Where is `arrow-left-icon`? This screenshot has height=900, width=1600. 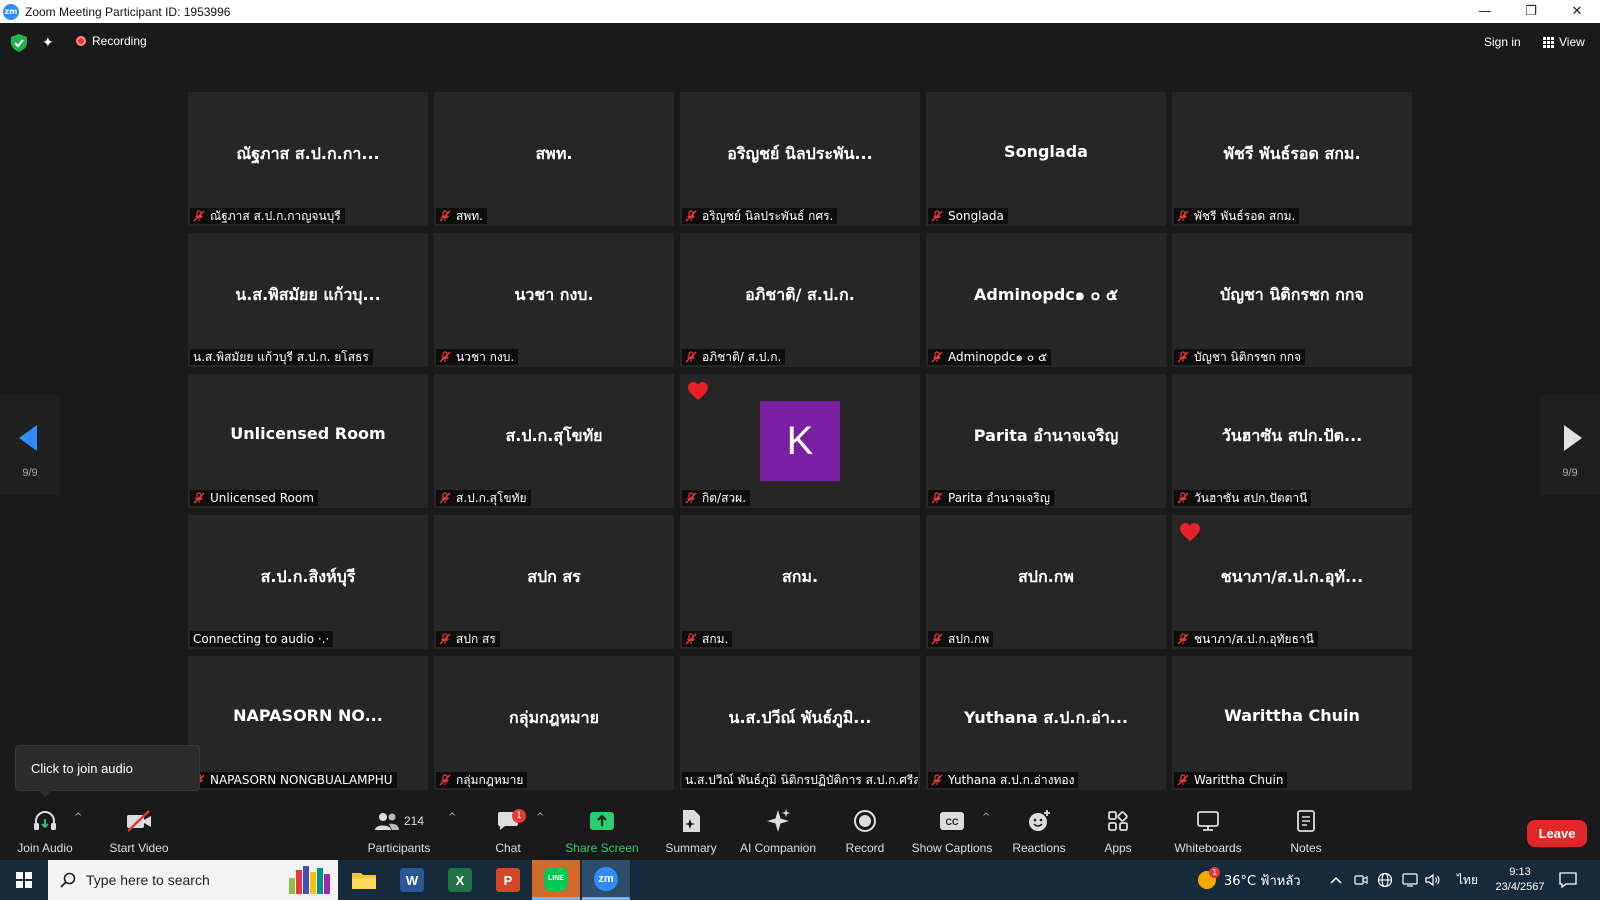
arrow-left-icon is located at coordinates (28, 438).